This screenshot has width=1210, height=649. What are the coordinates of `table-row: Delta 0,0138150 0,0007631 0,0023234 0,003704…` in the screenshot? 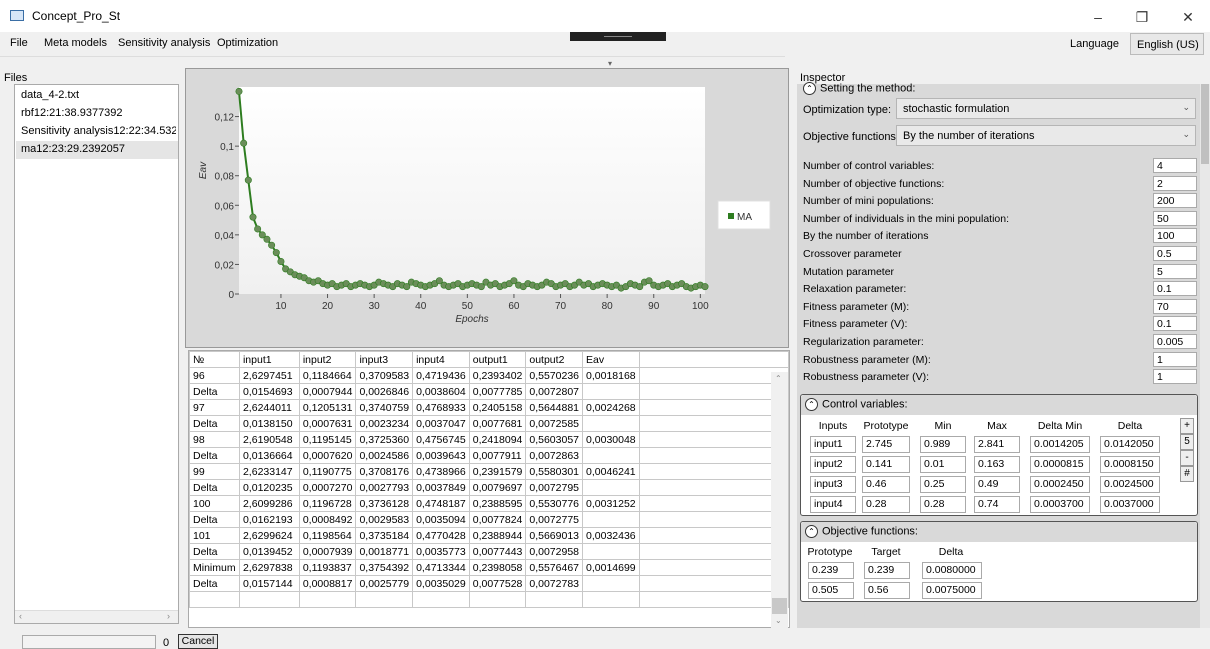 It's located at (489, 423).